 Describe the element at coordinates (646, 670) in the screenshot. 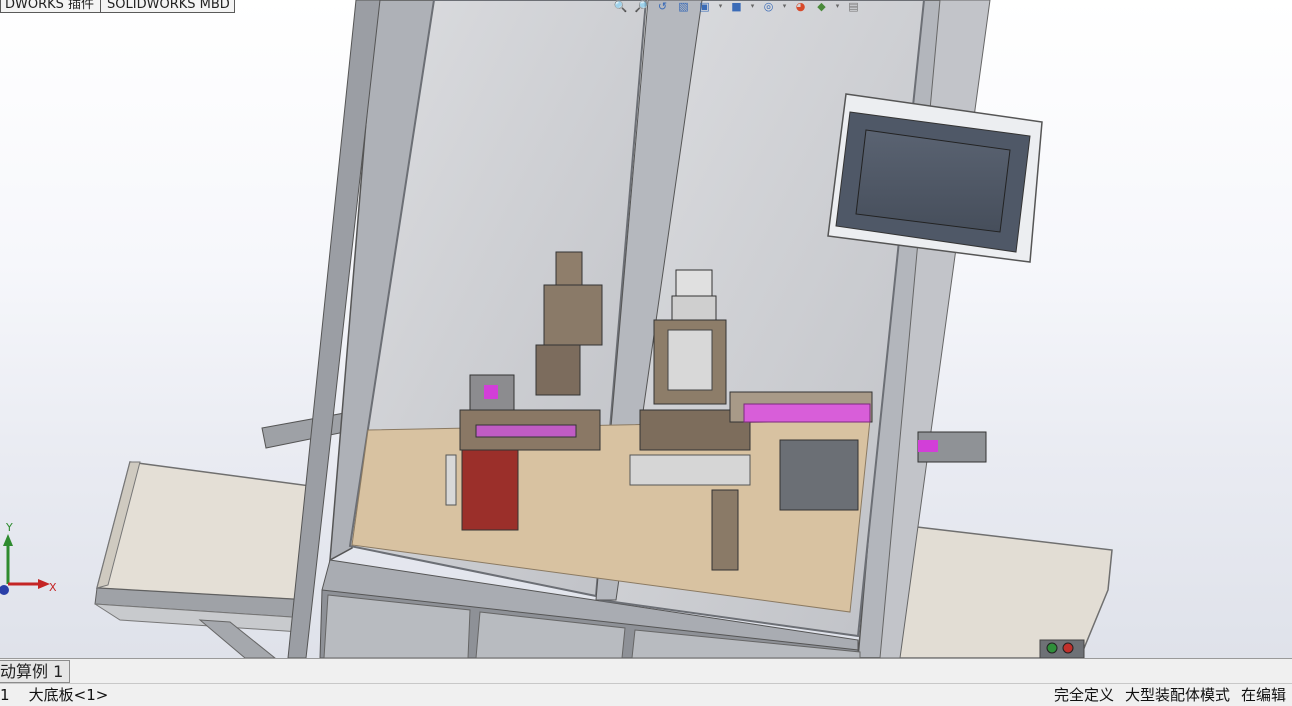

I see `model-tabs-bar: 动算例 1` at that location.